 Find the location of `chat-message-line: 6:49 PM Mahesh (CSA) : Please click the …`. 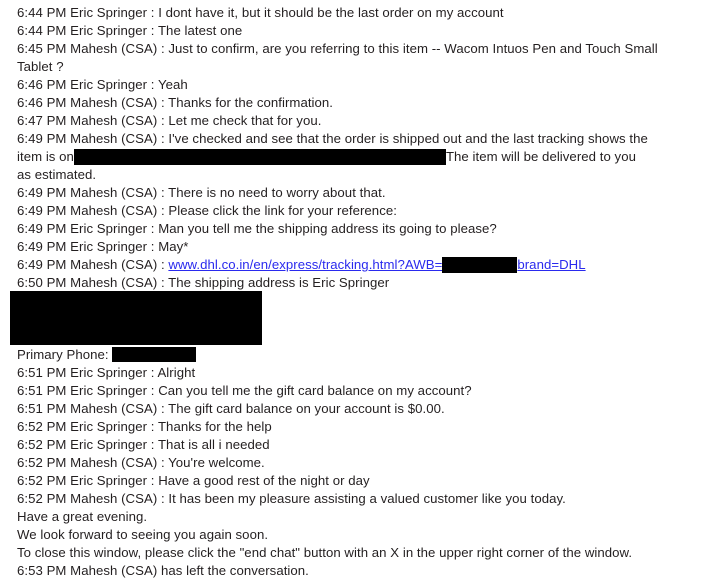

chat-message-line: 6:49 PM Mahesh (CSA) : Please click the … is located at coordinates (207, 210).